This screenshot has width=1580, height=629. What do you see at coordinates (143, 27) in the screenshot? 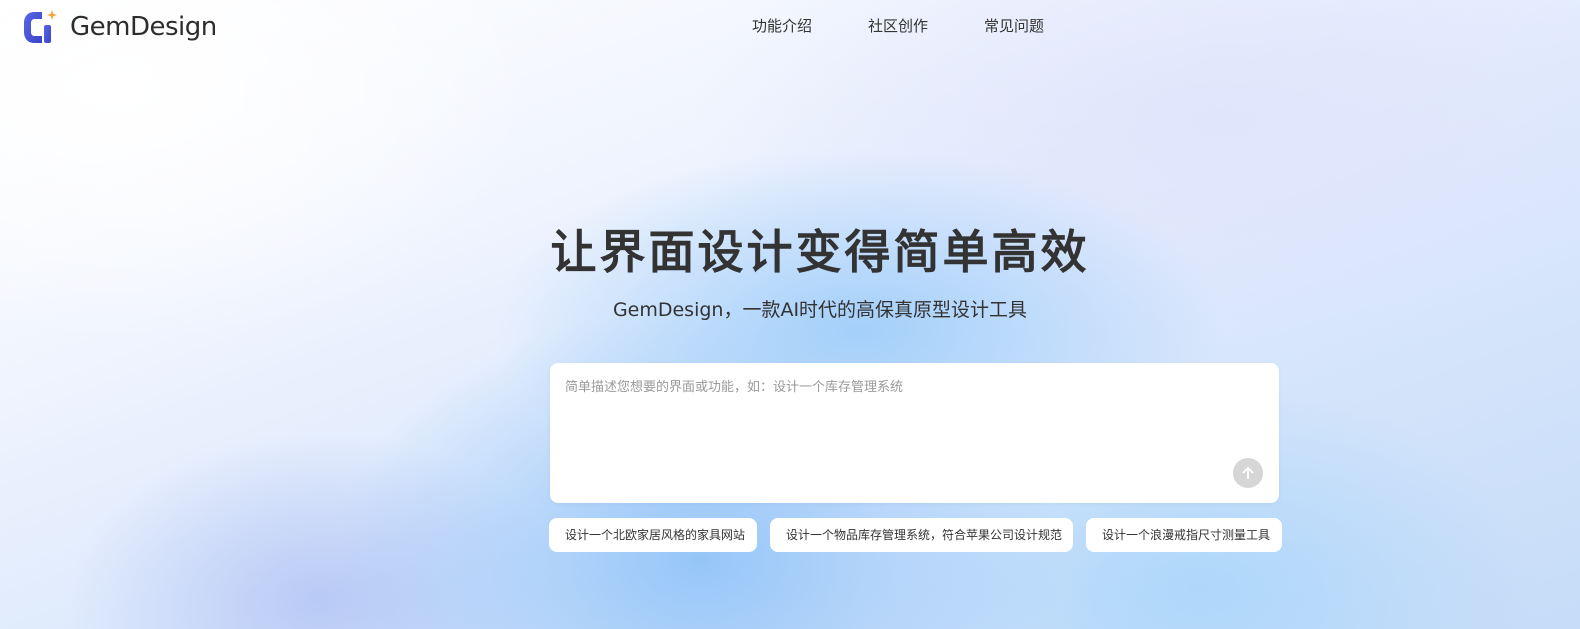
I see `brand-name: GemDesign` at bounding box center [143, 27].